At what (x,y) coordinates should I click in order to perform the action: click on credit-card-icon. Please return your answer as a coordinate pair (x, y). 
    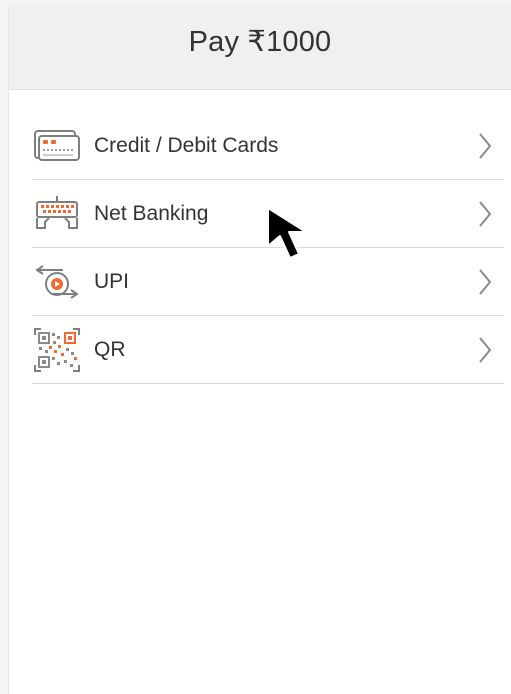
    Looking at the image, I should click on (57, 146).